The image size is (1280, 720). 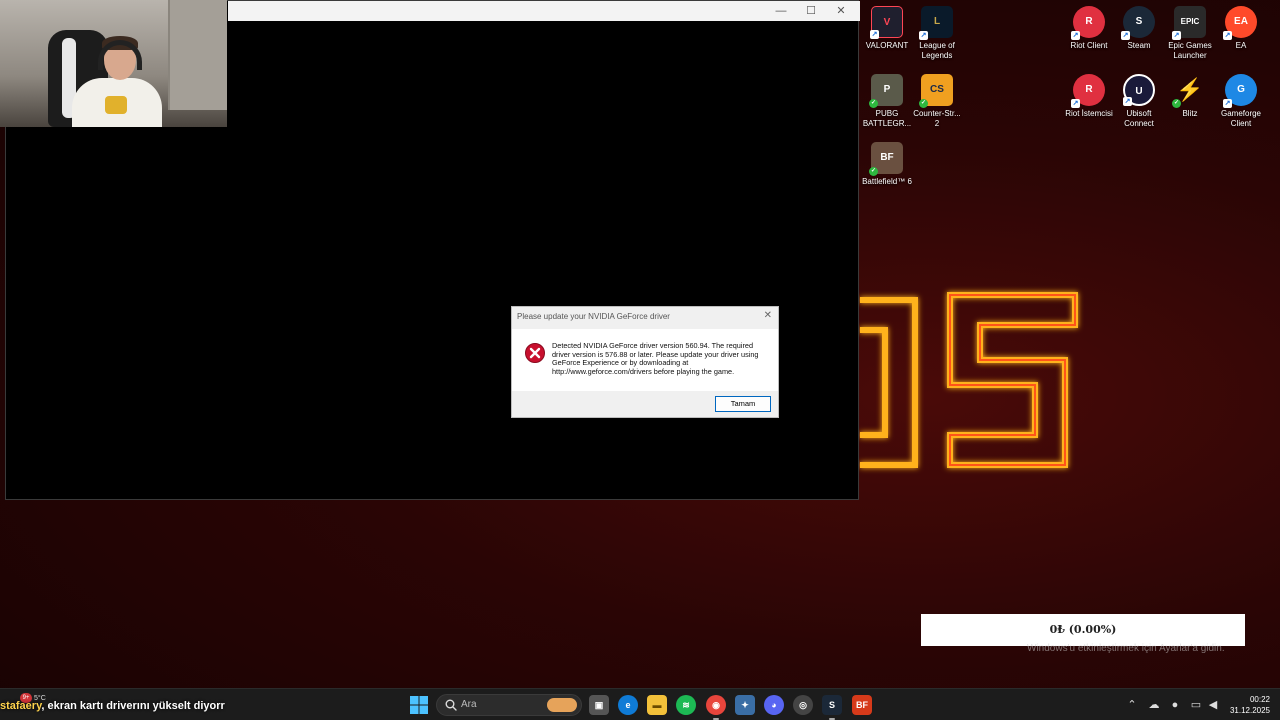 I want to click on desktop-icon-riot-istemcisi: R ↗ Riot İstemcisi, so click(x=1089, y=96).